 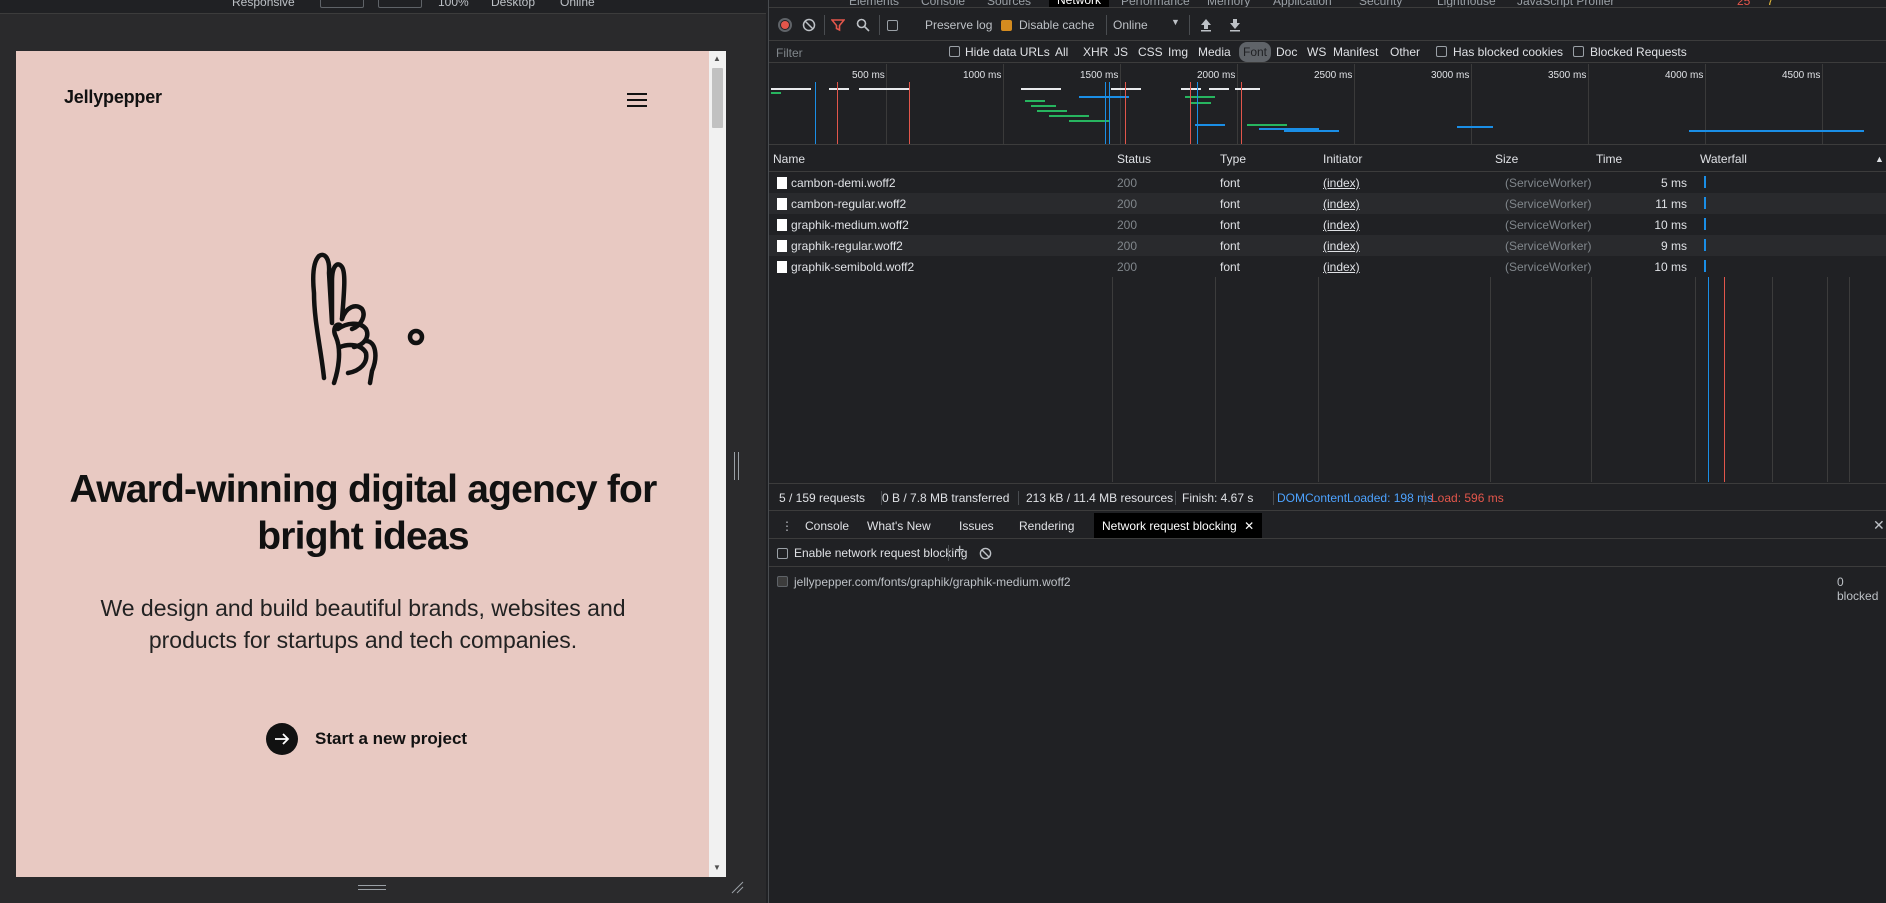 What do you see at coordinates (1466, 3) in the screenshot?
I see `tab-lighthouse: Lighthouse` at bounding box center [1466, 3].